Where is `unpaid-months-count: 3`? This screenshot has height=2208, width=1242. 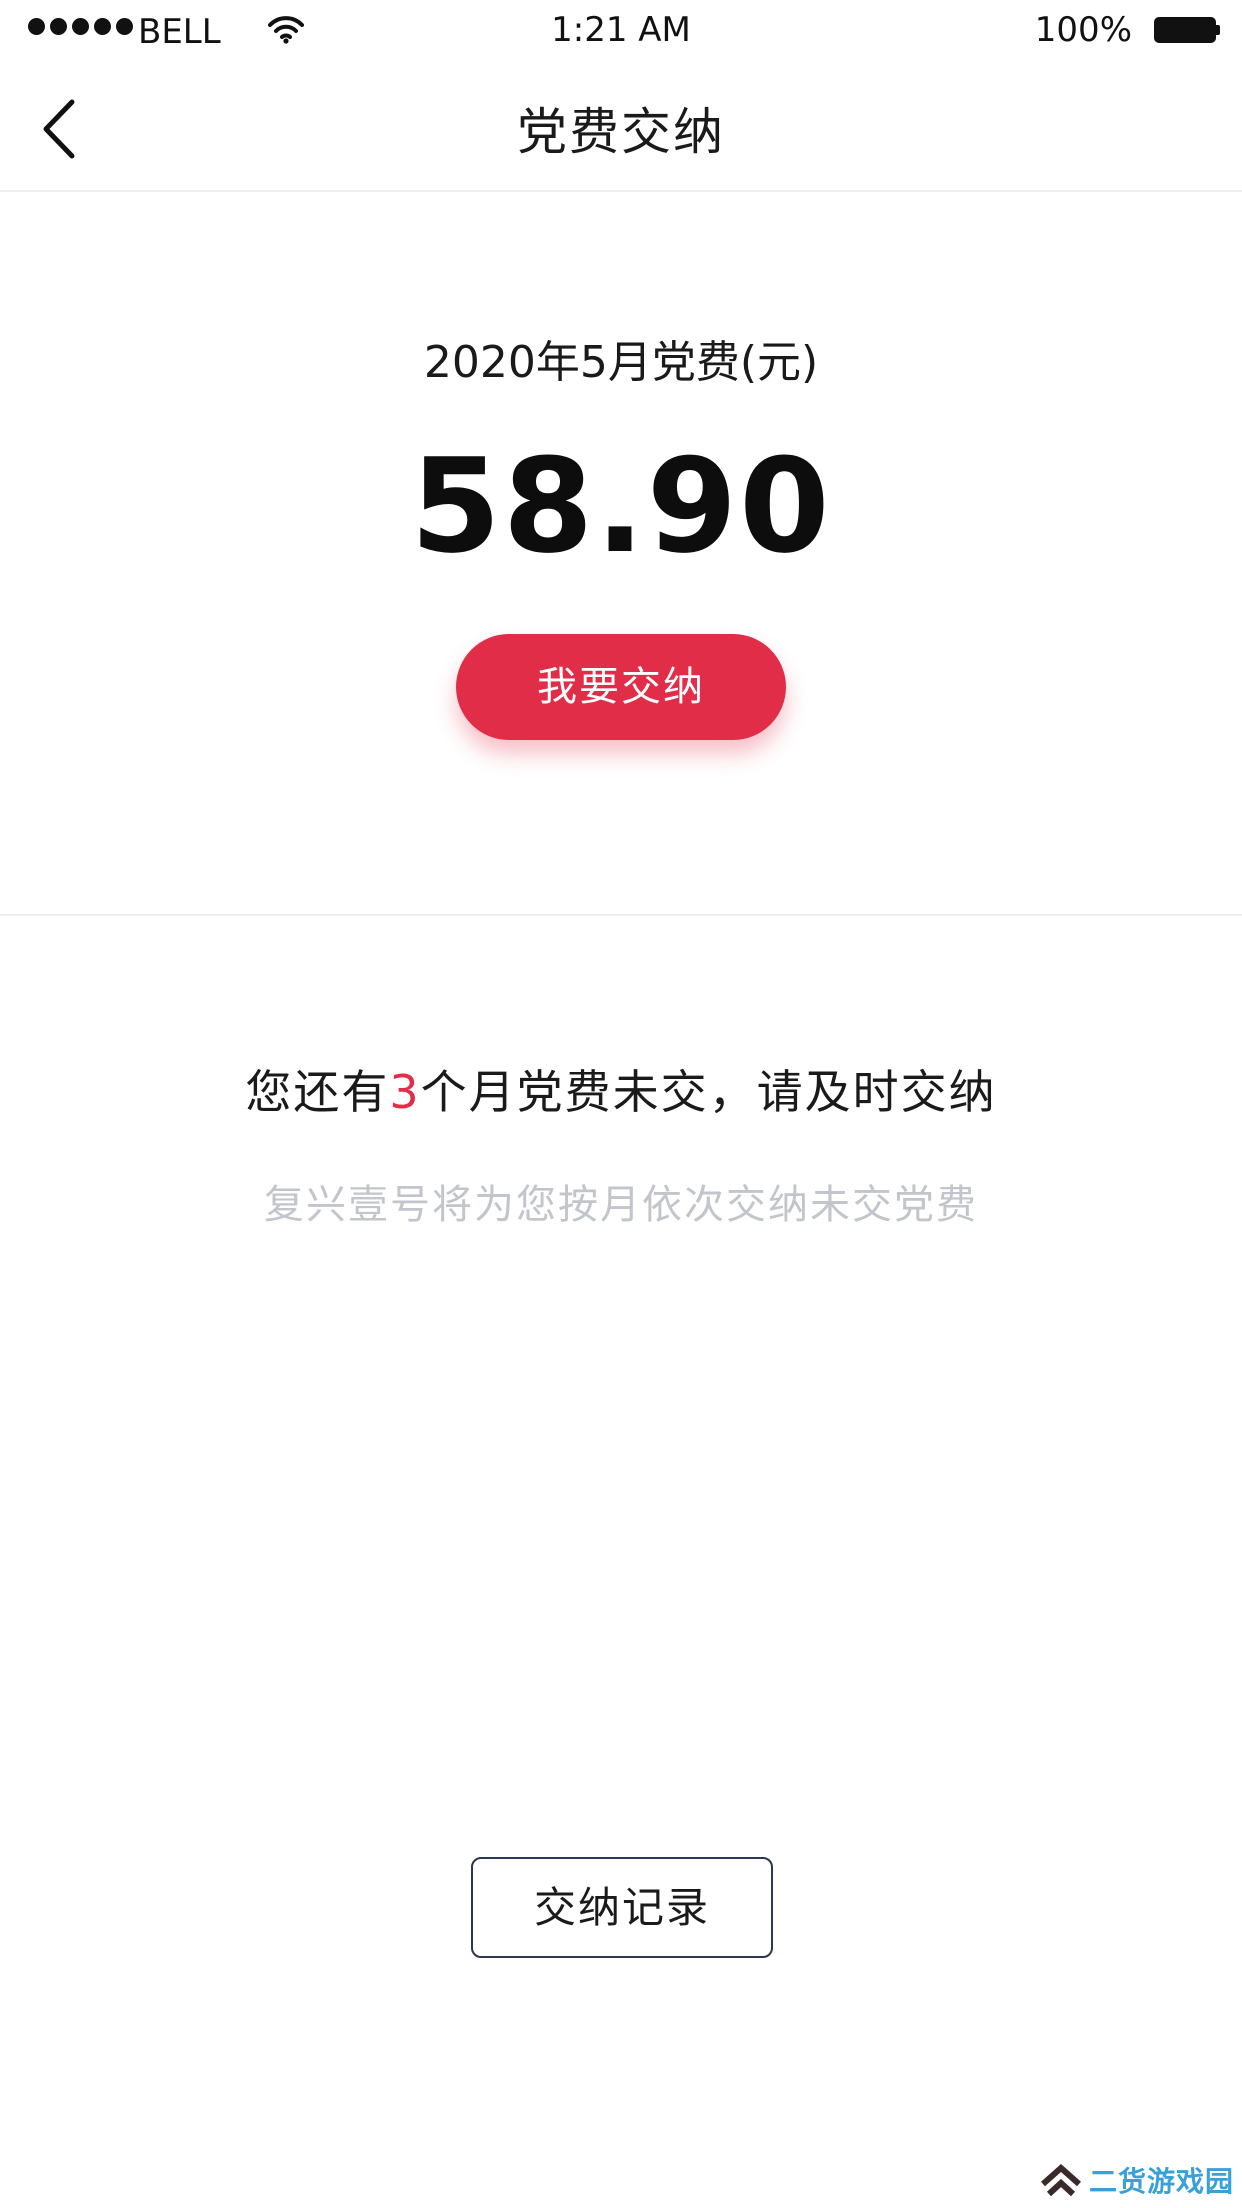
unpaid-months-count: 3 is located at coordinates (405, 1092).